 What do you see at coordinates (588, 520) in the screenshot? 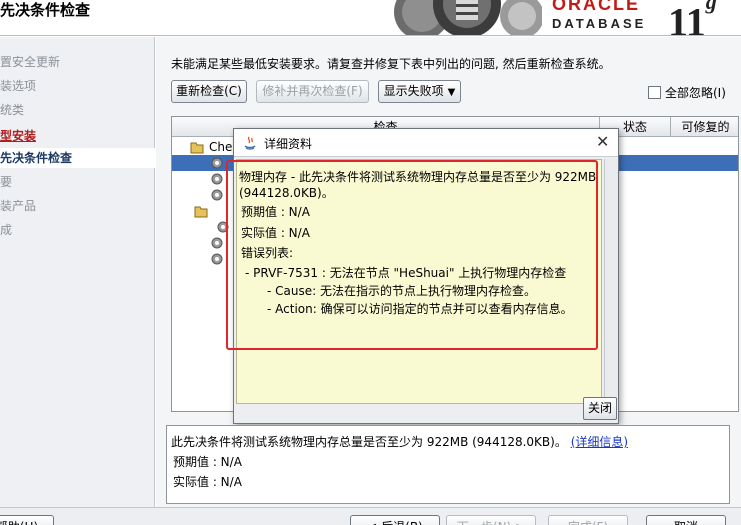
I see `finish-button: 完成(F)` at bounding box center [588, 520].